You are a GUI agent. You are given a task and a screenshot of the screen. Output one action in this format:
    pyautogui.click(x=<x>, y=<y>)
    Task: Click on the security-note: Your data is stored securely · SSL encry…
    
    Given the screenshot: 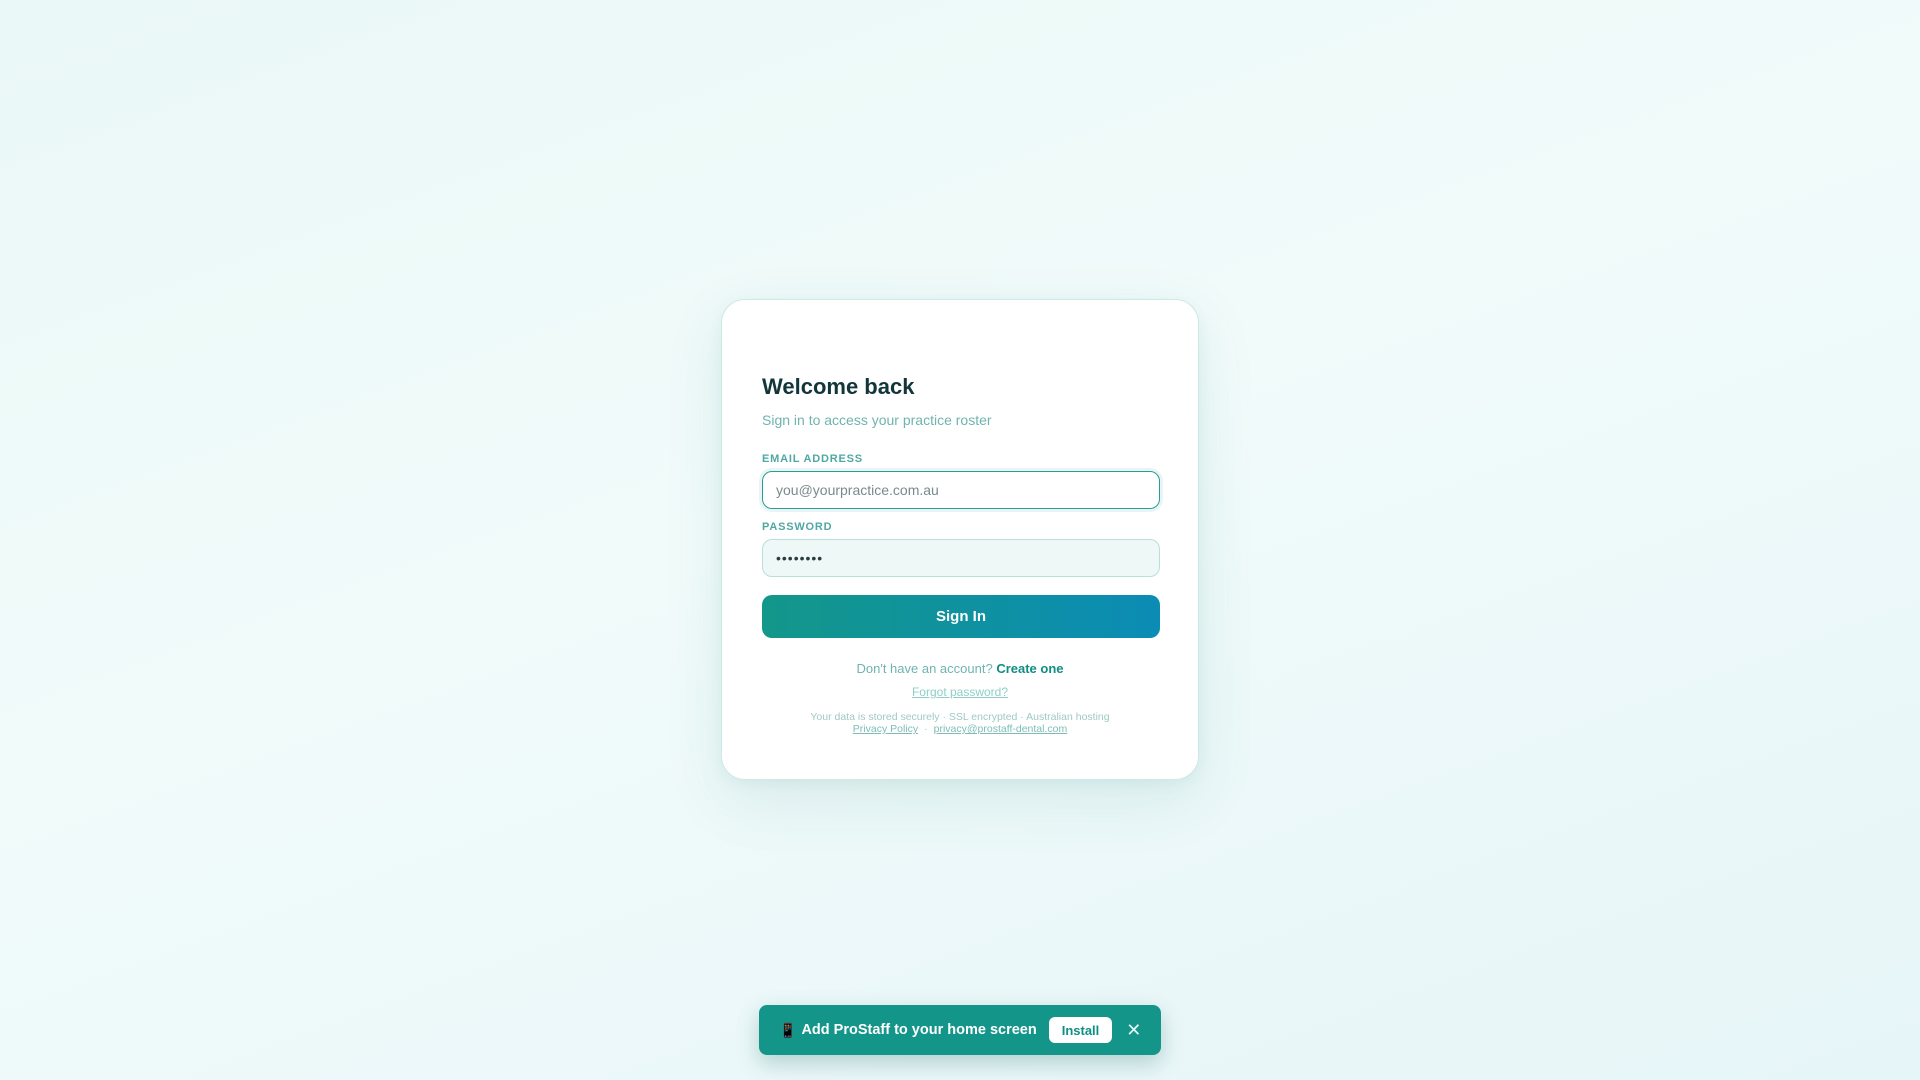 What is the action you would take?
    pyautogui.click(x=960, y=717)
    